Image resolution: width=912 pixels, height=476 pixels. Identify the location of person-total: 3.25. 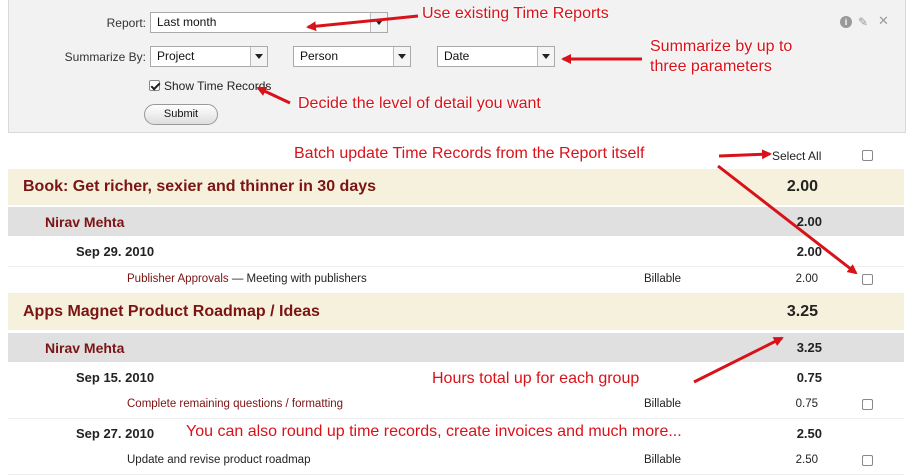
(809, 347).